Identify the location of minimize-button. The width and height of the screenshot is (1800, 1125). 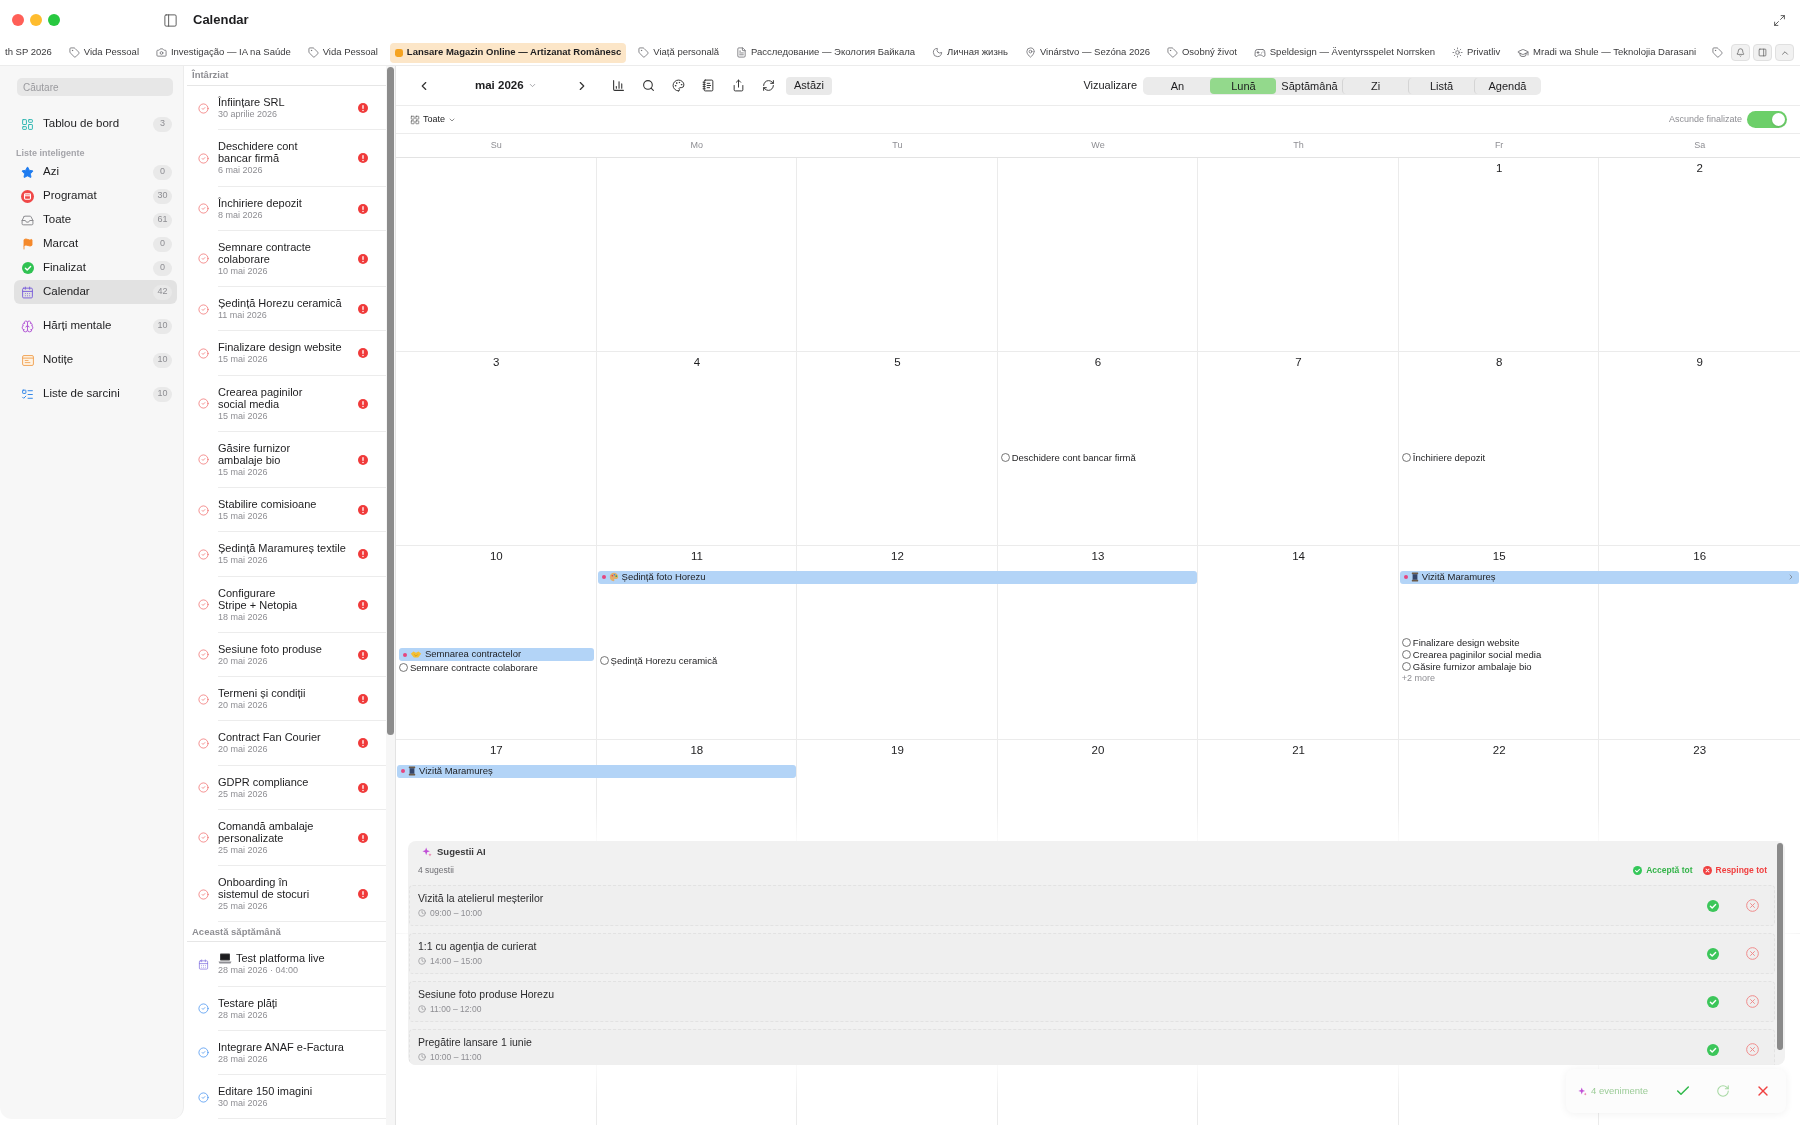
(36, 20).